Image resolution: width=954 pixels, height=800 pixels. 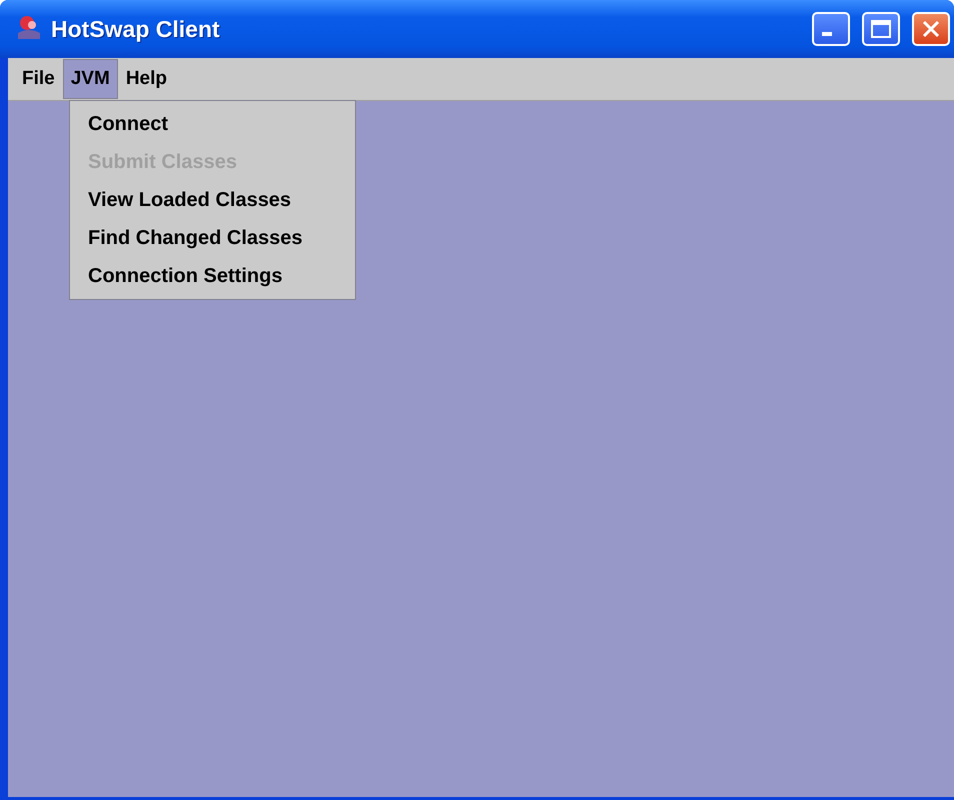 I want to click on minimize-icon, so click(x=827, y=34).